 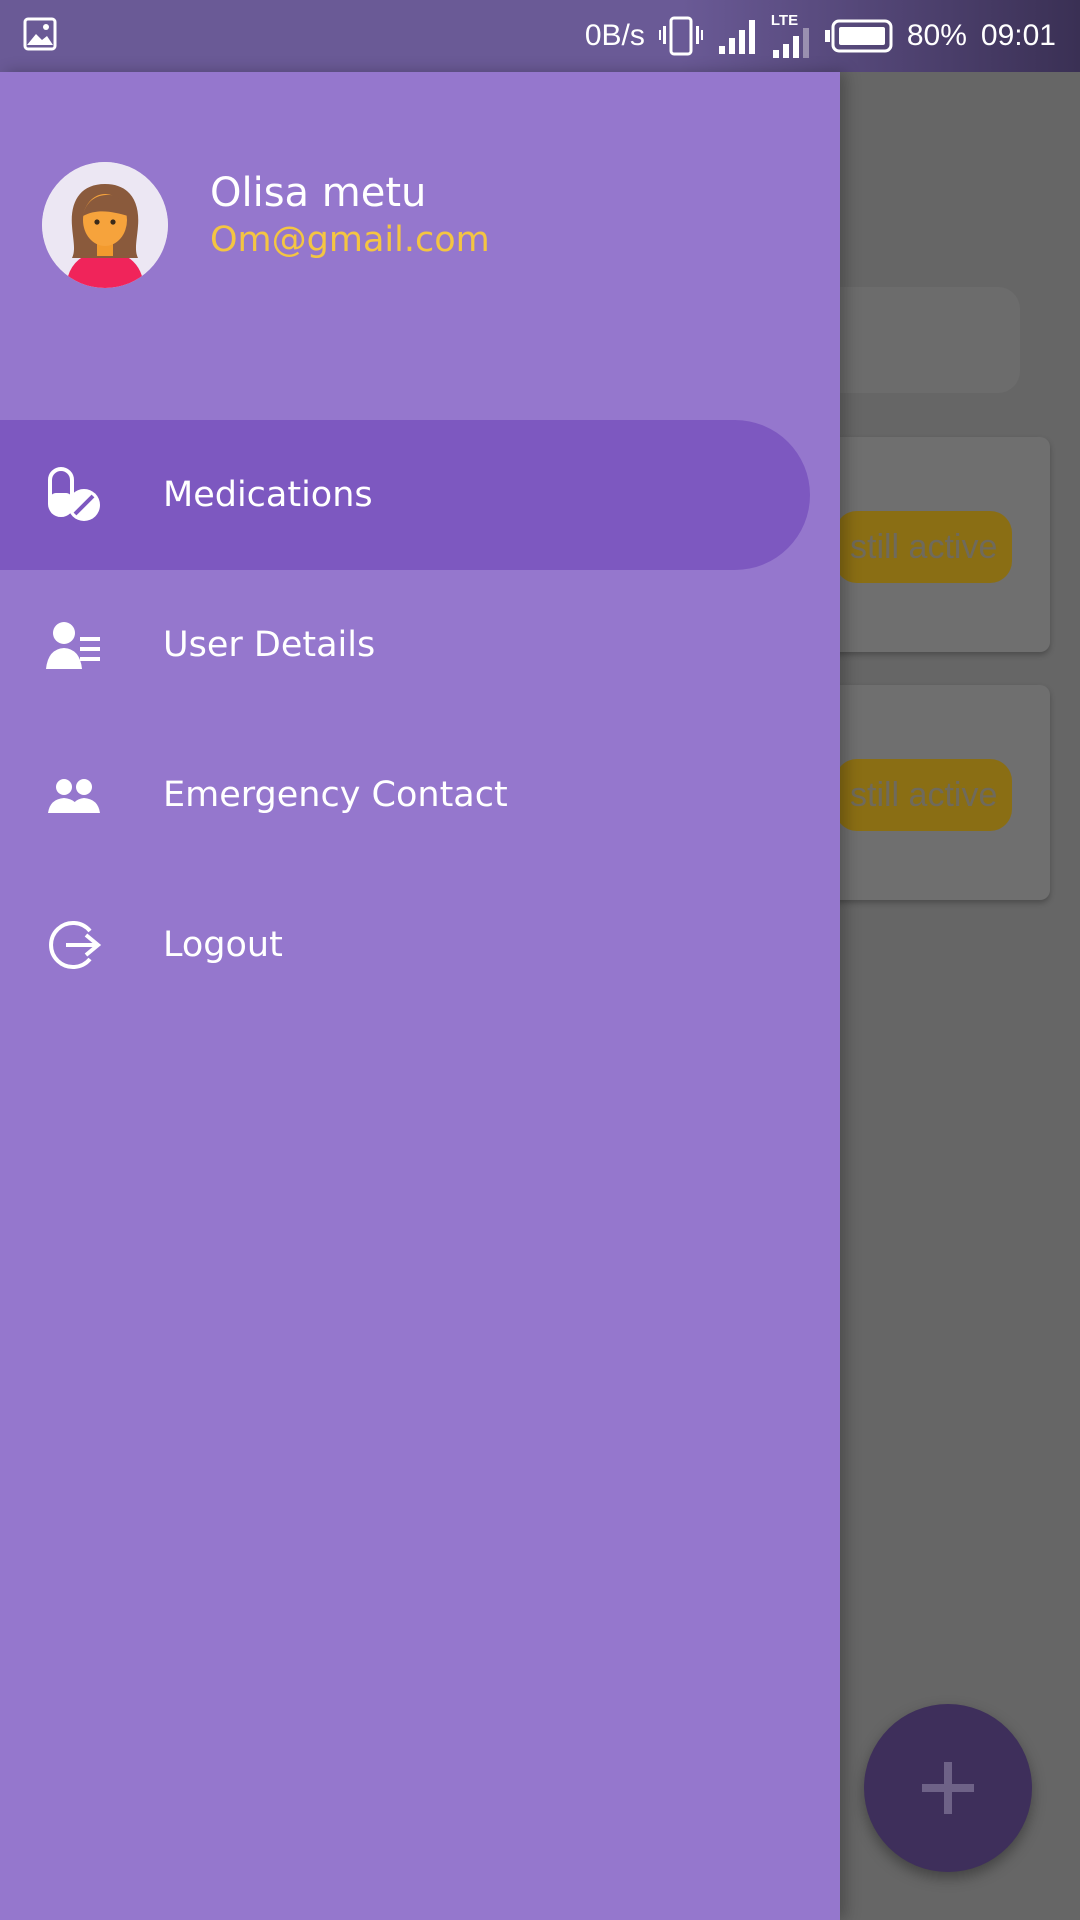 I want to click on menu-item-label: Medications, so click(x=268, y=495).